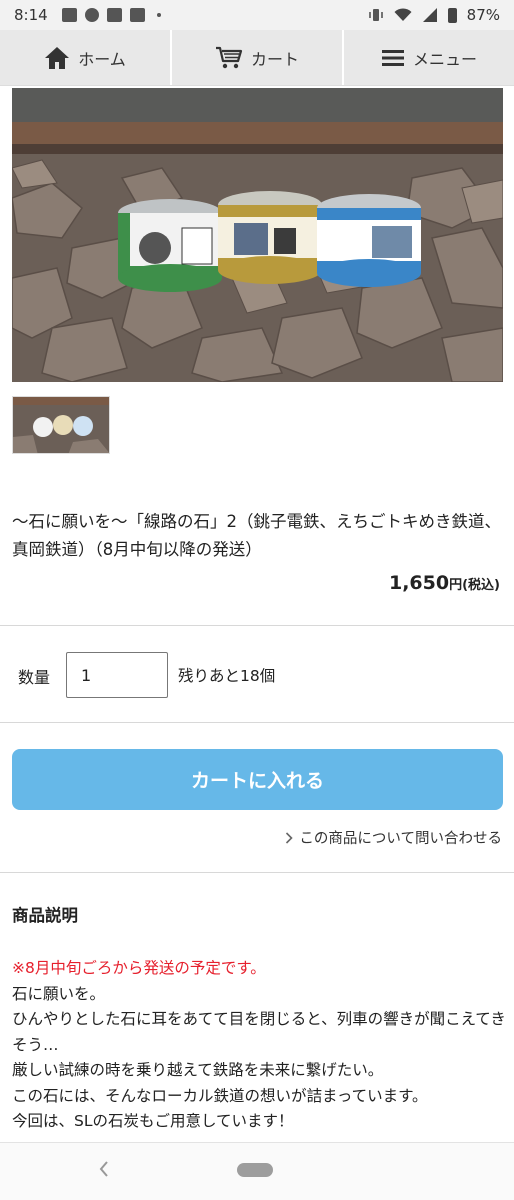  I want to click on description-line: この石には、そんなローカル鉄道の想いが詰まっています。, so click(220, 1095).